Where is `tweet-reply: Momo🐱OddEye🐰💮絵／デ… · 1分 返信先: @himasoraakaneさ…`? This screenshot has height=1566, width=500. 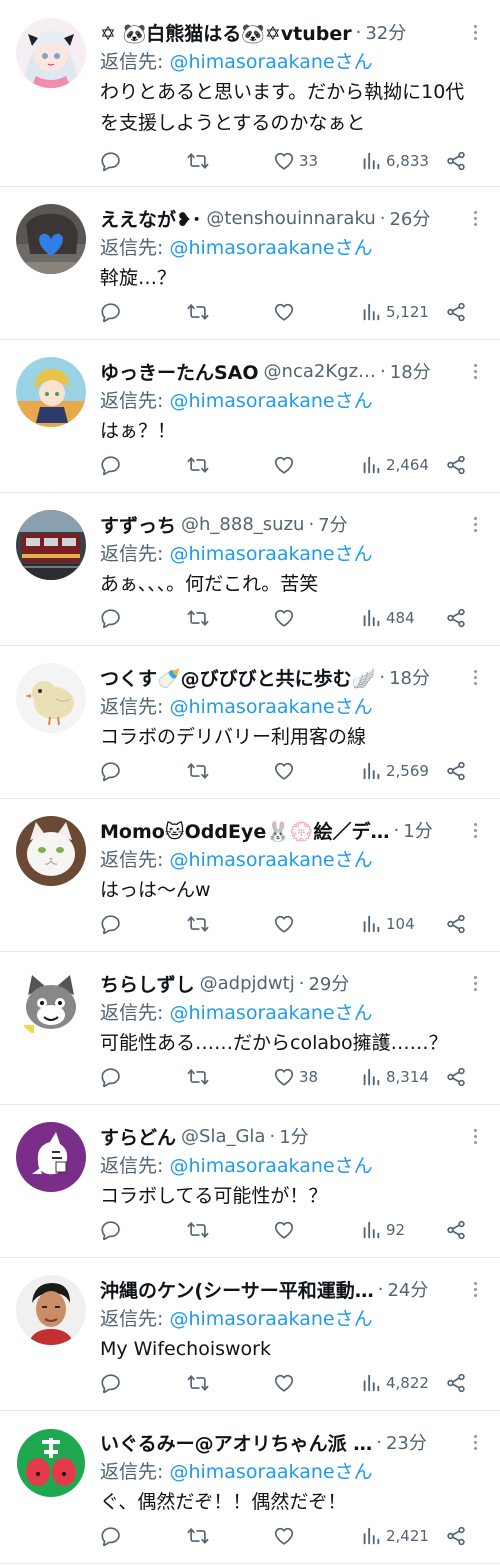
tweet-reply: Momo🐱OddEye🐰💮絵／デ… · 1分 返信先: @himasoraakaneさ… is located at coordinates (250, 875).